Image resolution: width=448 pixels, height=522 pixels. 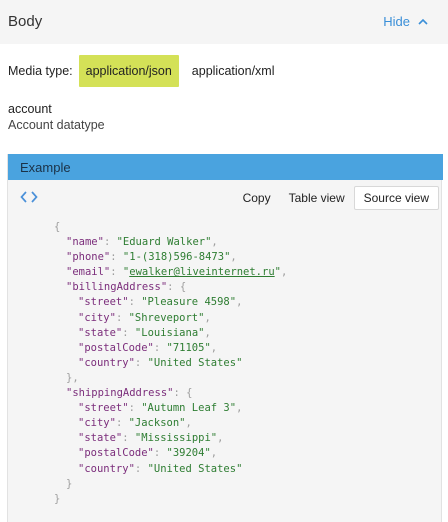 What do you see at coordinates (40, 71) in the screenshot?
I see `media-type-label: Media type:` at bounding box center [40, 71].